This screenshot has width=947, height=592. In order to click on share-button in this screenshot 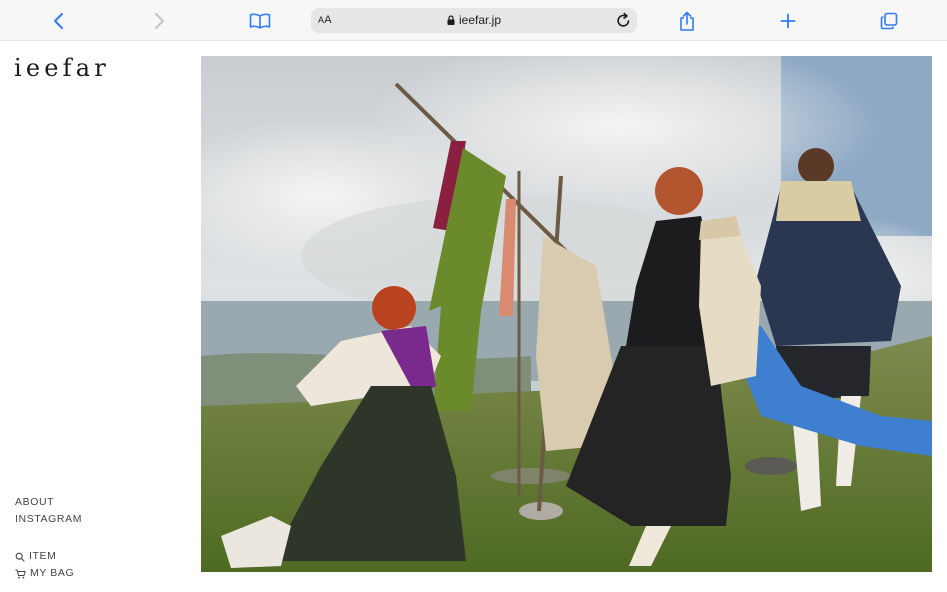, I will do `click(687, 21)`.